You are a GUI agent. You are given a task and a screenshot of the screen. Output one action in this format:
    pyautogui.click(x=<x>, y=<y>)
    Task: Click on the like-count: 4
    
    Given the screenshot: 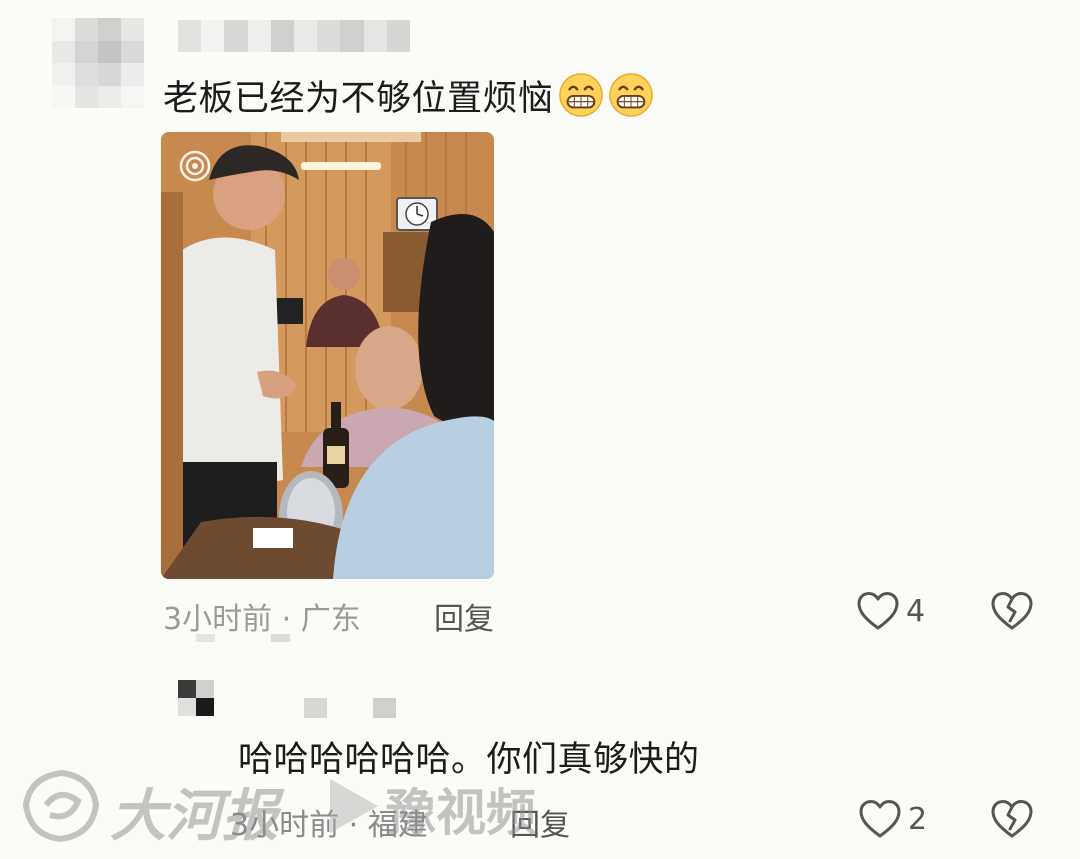 What is the action you would take?
    pyautogui.click(x=916, y=611)
    